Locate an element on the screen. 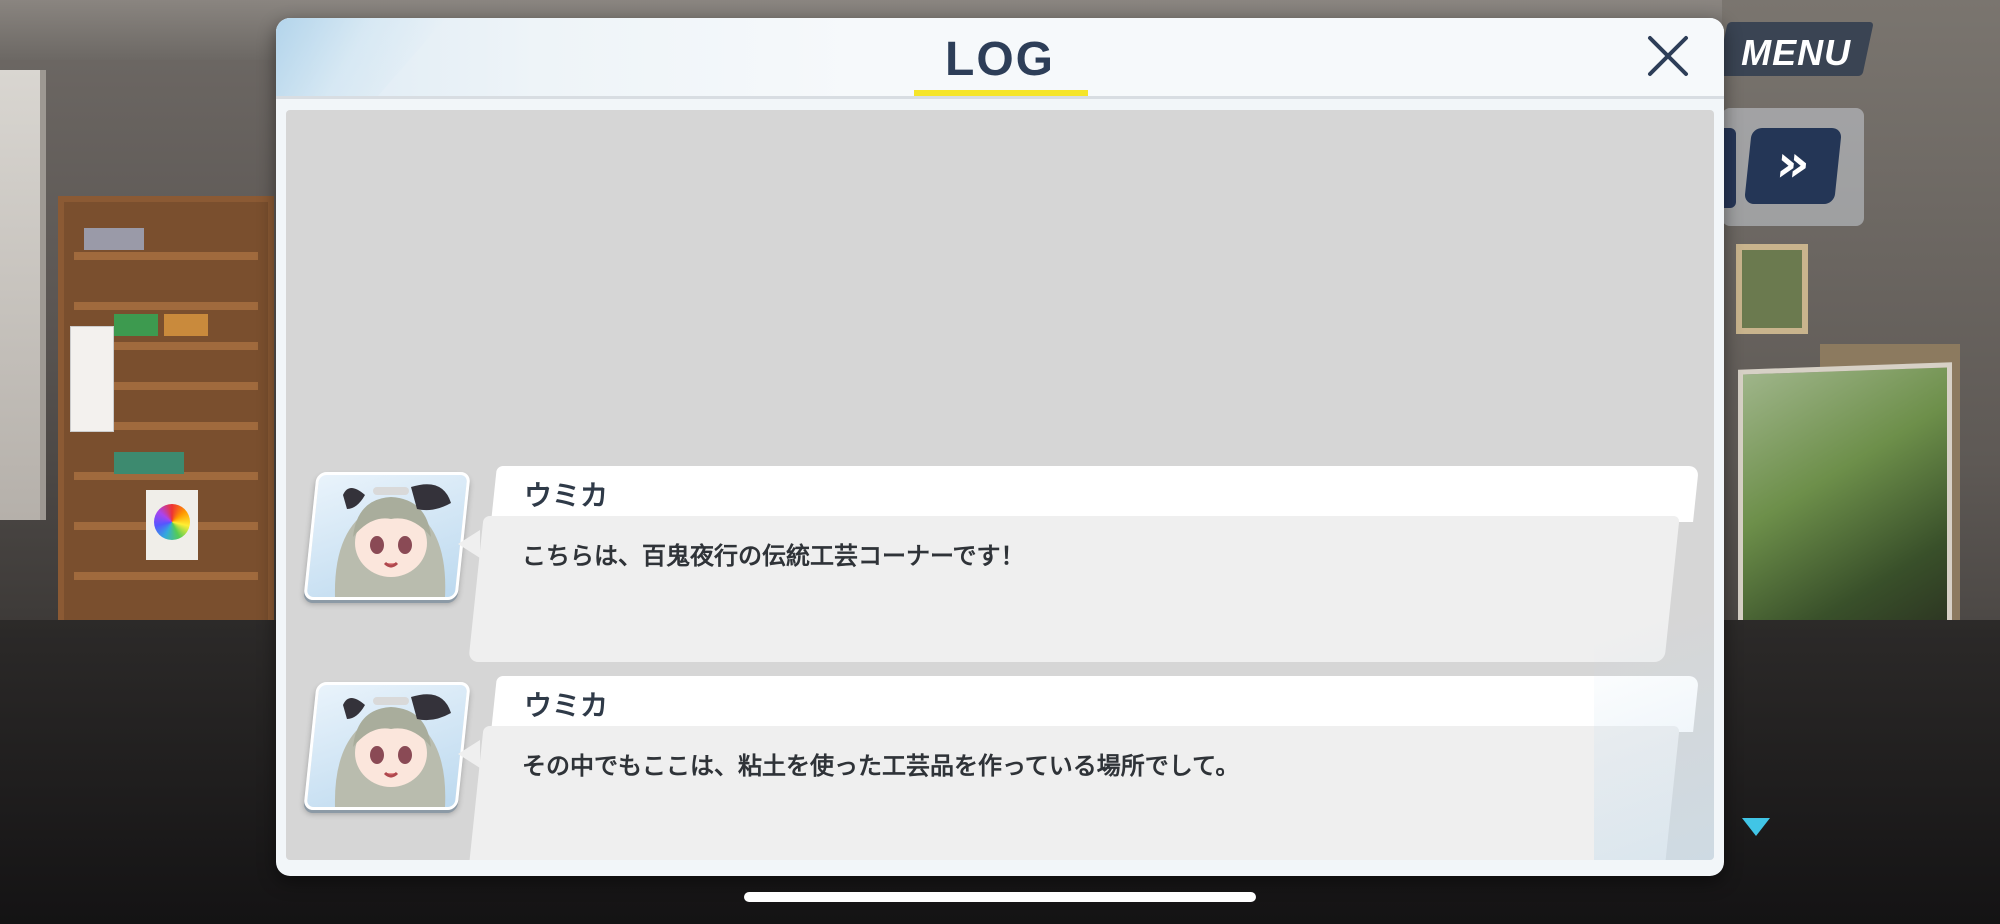 This screenshot has width=2000, height=924. auto-button-partial is located at coordinates (1729, 168).